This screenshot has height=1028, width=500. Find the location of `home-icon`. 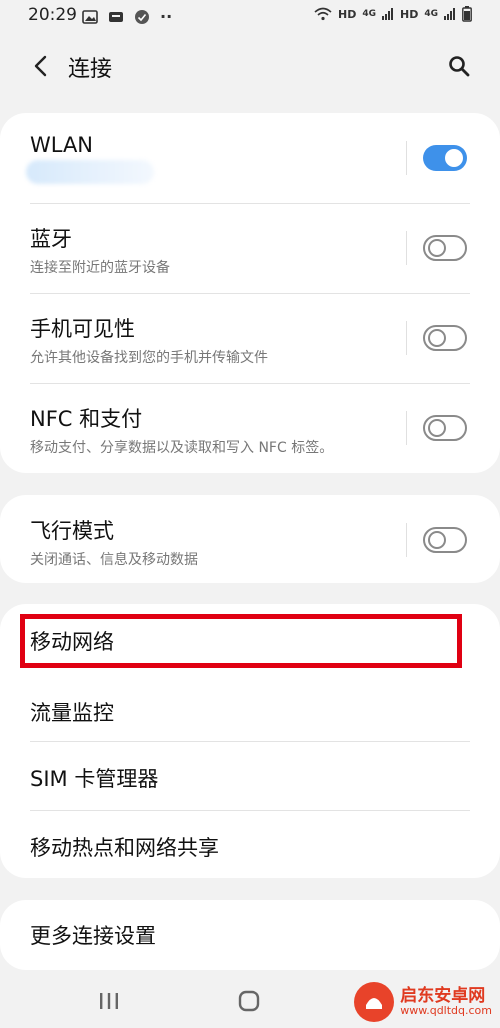

home-icon is located at coordinates (249, 1001).